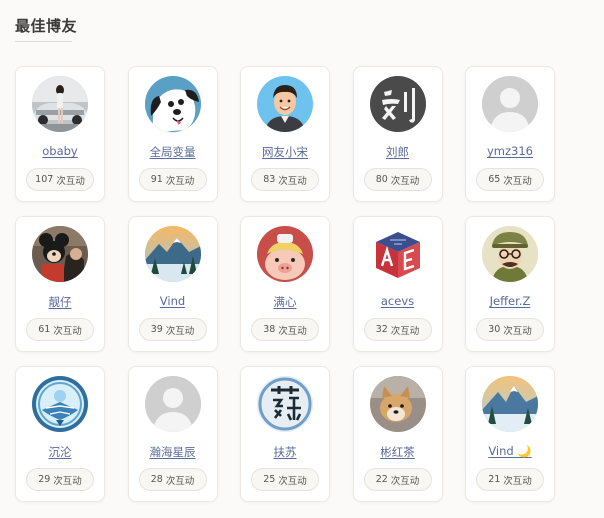 This screenshot has height=518, width=604. Describe the element at coordinates (285, 134) in the screenshot. I see `friend-card: 网友小宋 83 次互动` at that location.